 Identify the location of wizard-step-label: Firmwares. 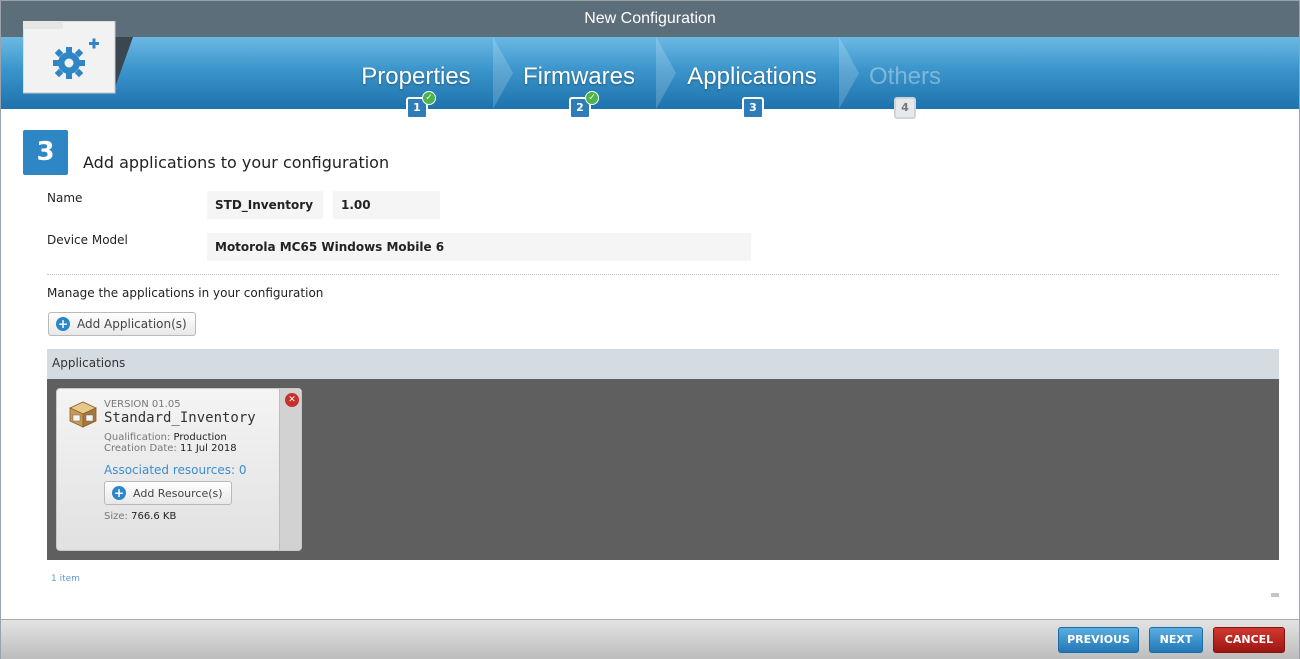
(579, 76).